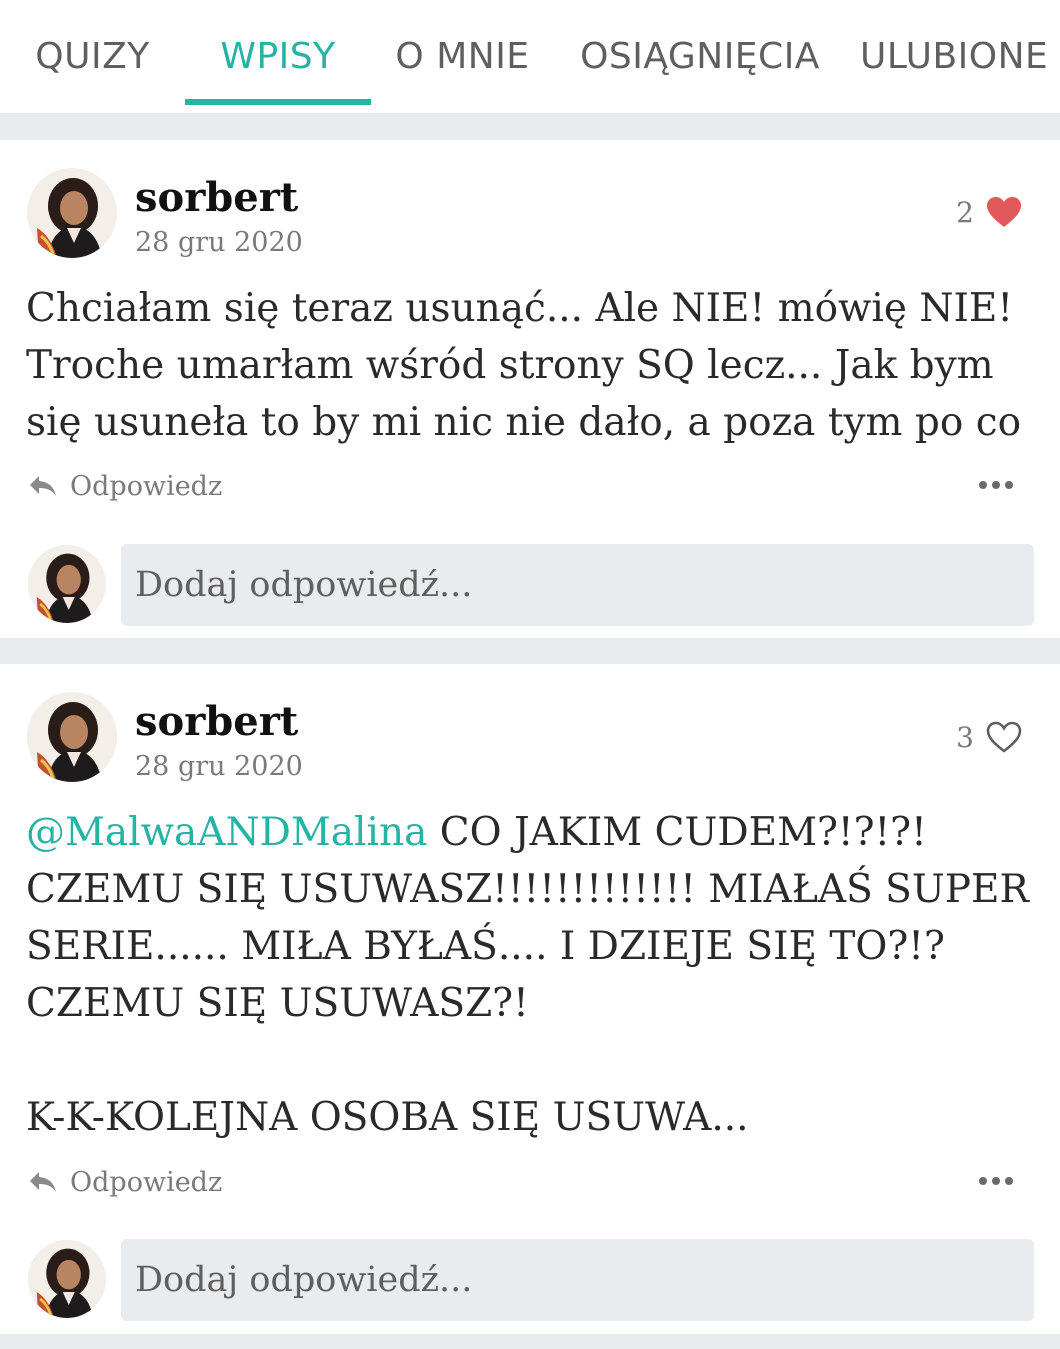 The width and height of the screenshot is (1060, 1349). Describe the element at coordinates (226, 832) in the screenshot. I see `user-mention-link: @MalwaANDMalina` at that location.